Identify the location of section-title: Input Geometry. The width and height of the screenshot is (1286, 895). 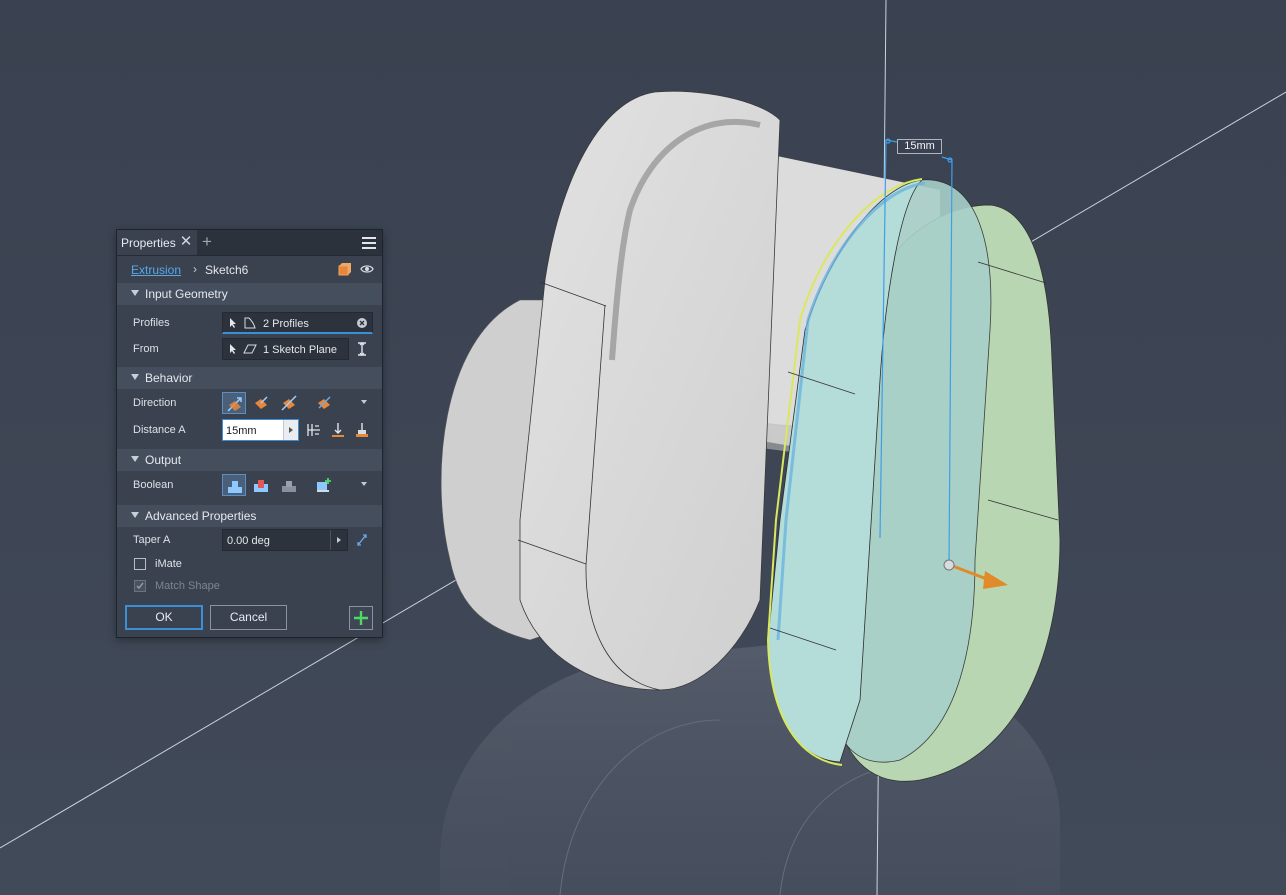
(186, 294).